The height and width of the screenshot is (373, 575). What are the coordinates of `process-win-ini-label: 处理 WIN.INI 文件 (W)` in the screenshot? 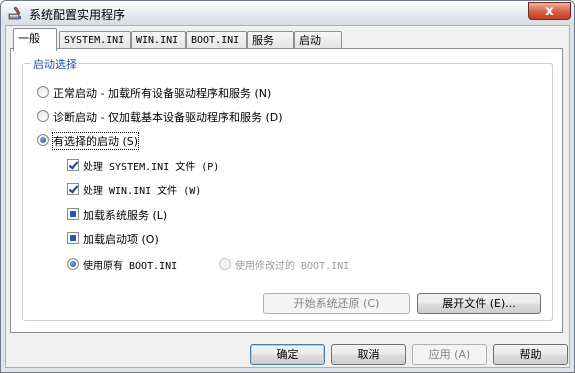 It's located at (142, 191).